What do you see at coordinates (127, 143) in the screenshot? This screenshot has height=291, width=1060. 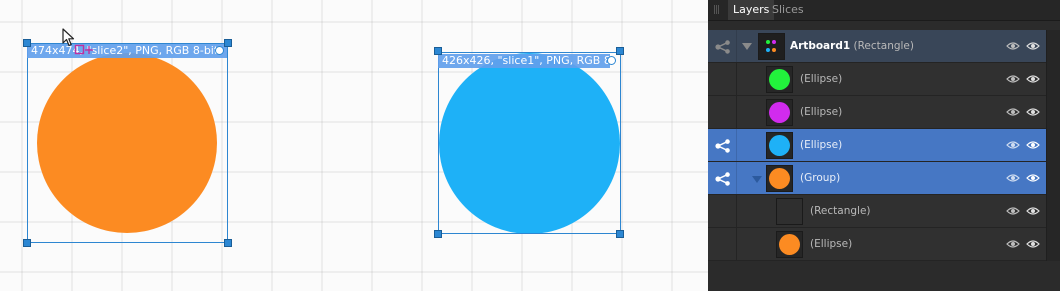 I see `selection-box-slice2` at bounding box center [127, 143].